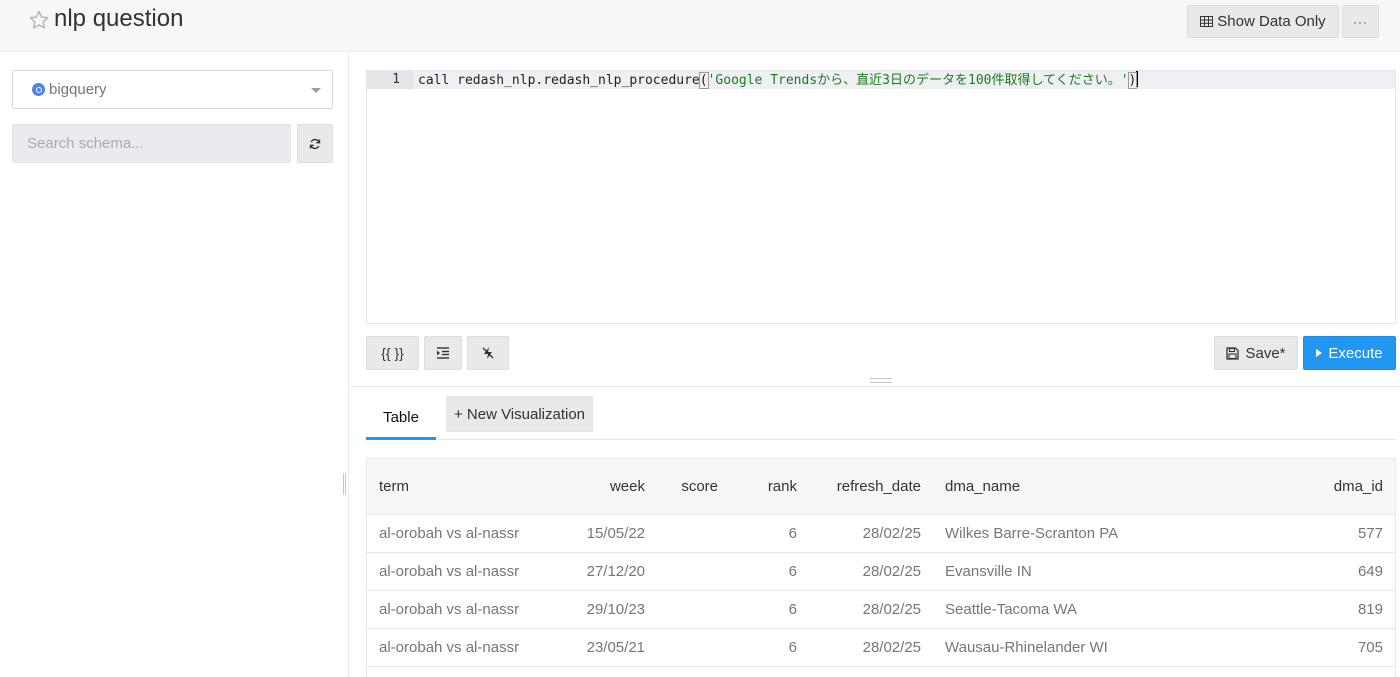 This screenshot has height=677, width=1400. What do you see at coordinates (1314, 609) in the screenshot?
I see `table-cell: 819` at bounding box center [1314, 609].